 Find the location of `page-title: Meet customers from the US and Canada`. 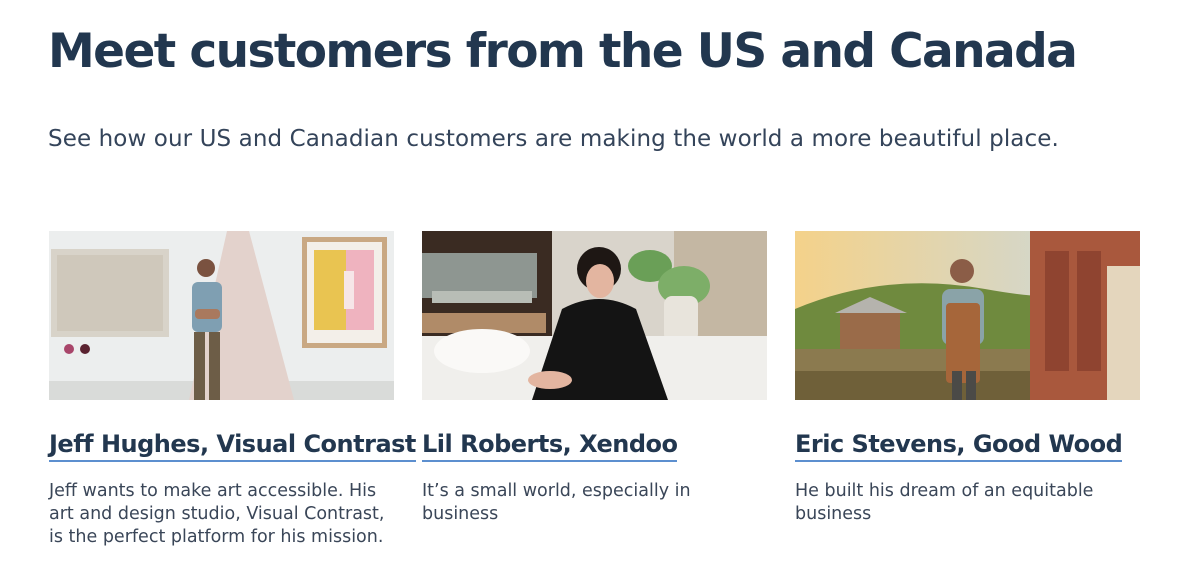

page-title: Meet customers from the US and Canada is located at coordinates (563, 51).